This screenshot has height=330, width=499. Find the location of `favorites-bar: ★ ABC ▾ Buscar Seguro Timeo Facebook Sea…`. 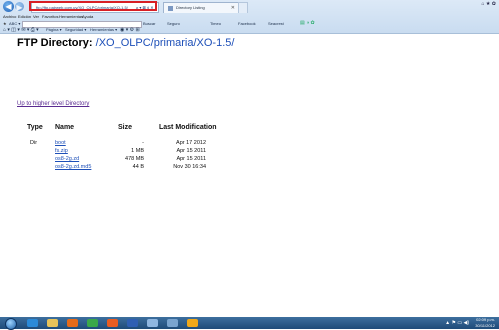

favorites-bar: ★ ABC ▾ Buscar Seguro Timeo Facebook Sea… is located at coordinates (249, 24).